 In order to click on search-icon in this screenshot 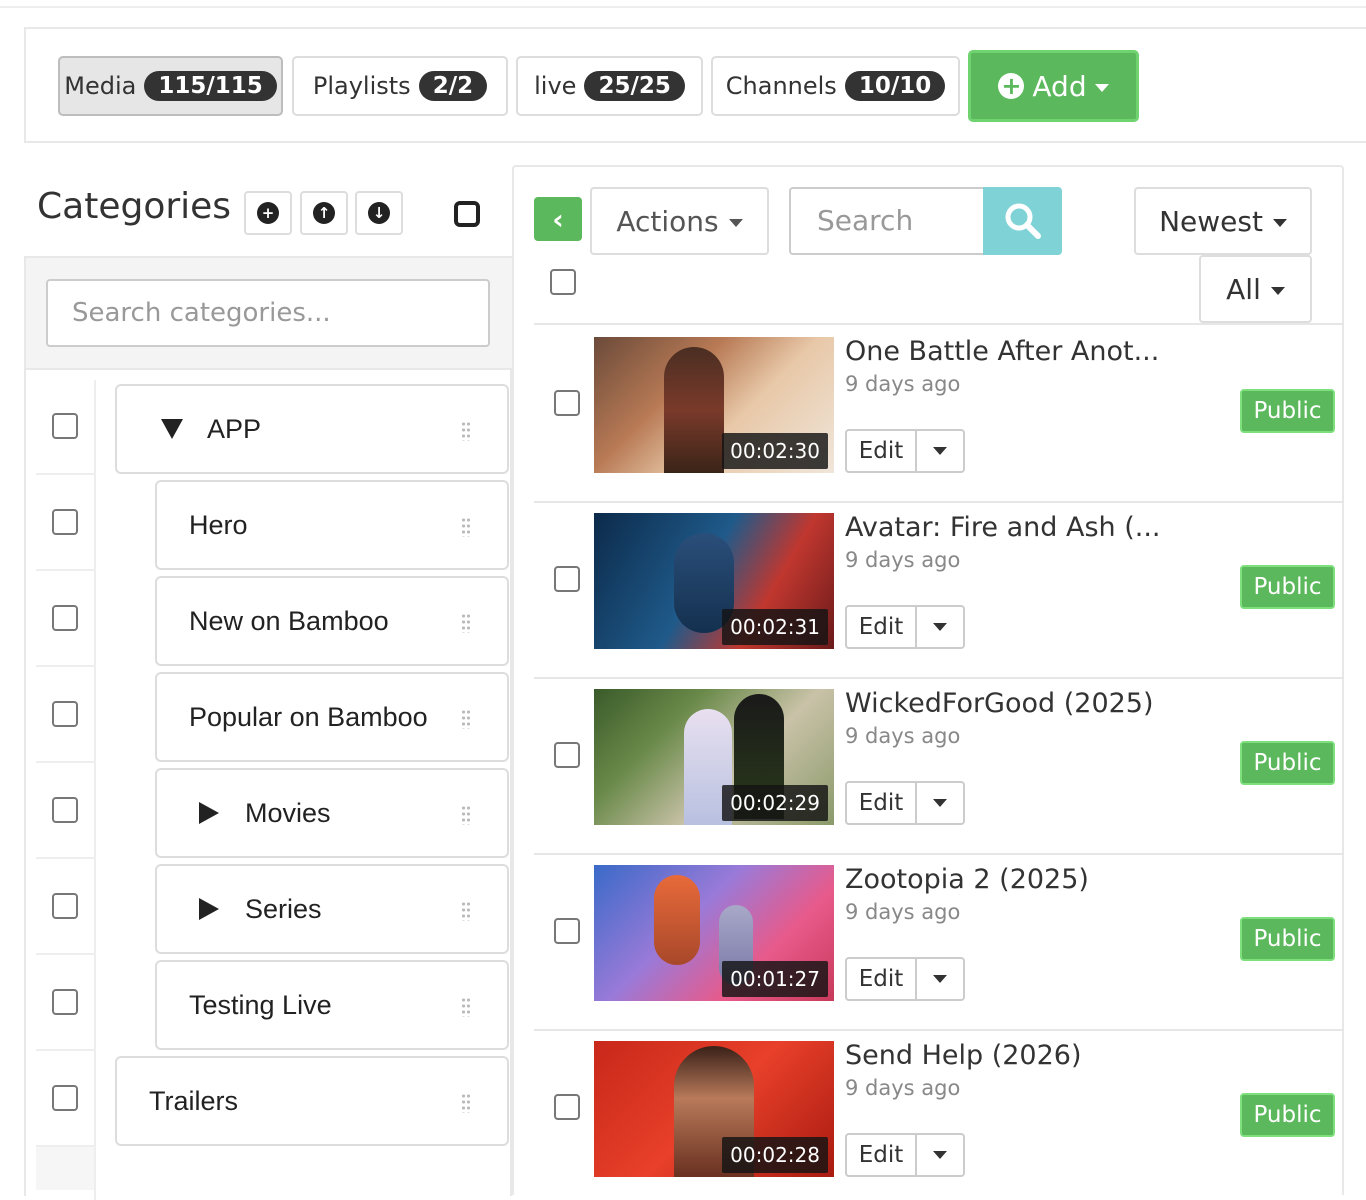, I will do `click(1023, 221)`.